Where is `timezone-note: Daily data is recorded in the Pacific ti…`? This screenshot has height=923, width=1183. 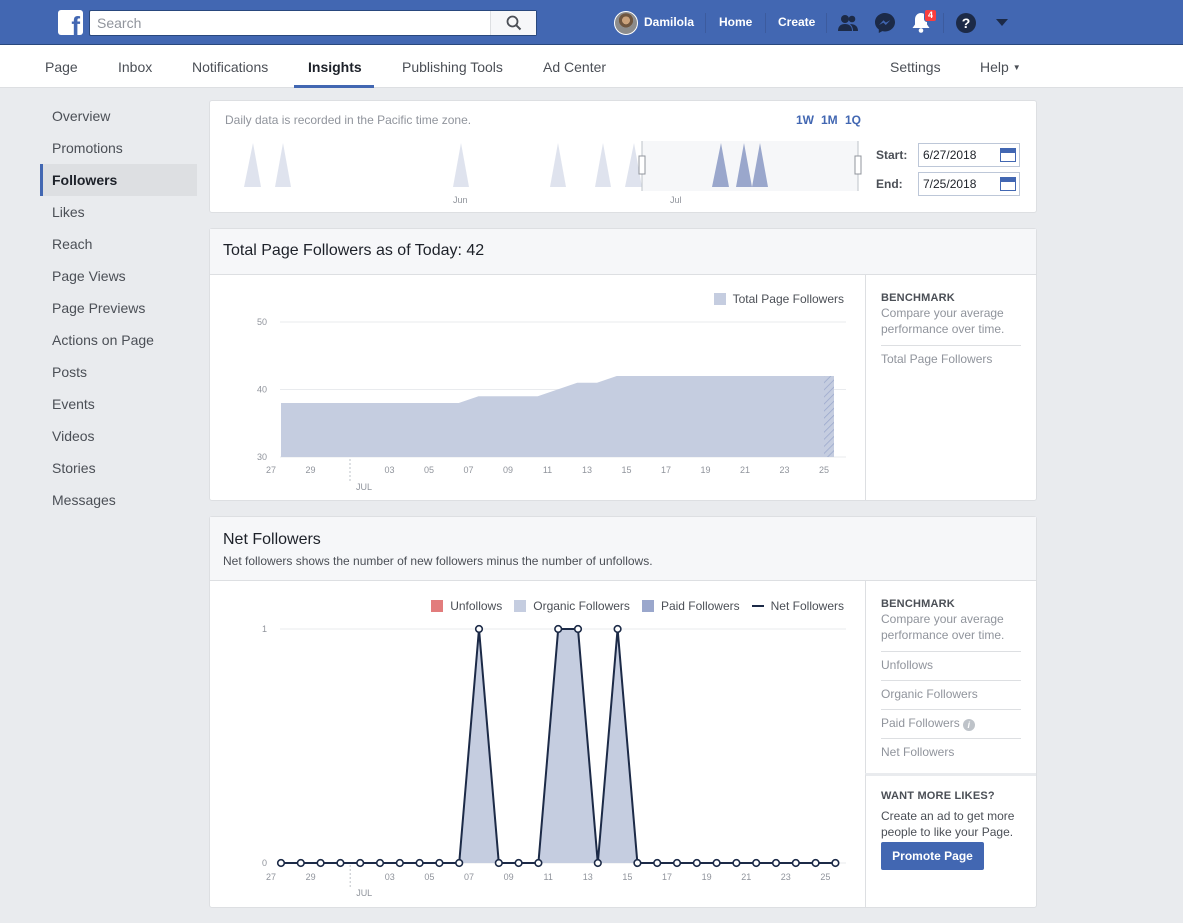
timezone-note: Daily data is recorded in the Pacific ti… is located at coordinates (348, 120).